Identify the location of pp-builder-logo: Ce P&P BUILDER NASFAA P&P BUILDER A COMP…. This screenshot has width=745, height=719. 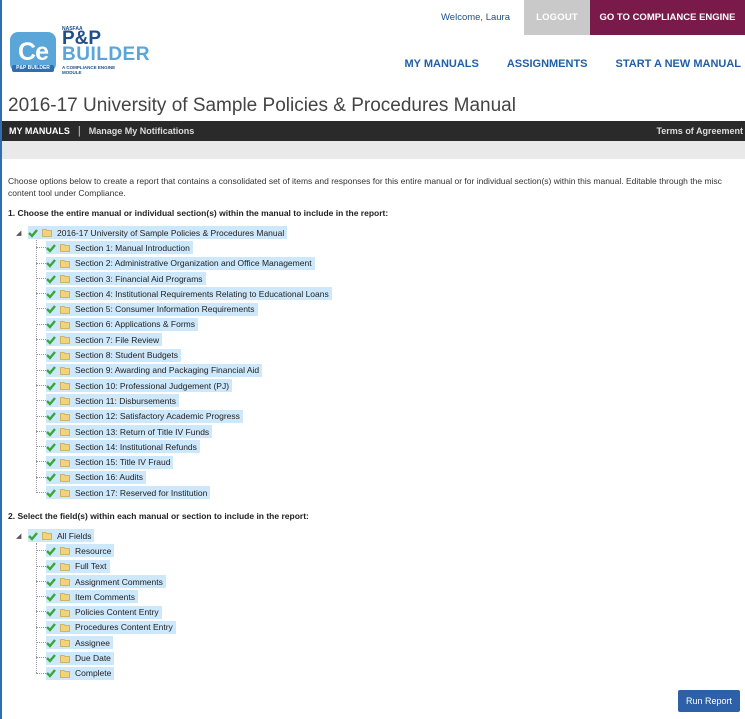
(79, 50).